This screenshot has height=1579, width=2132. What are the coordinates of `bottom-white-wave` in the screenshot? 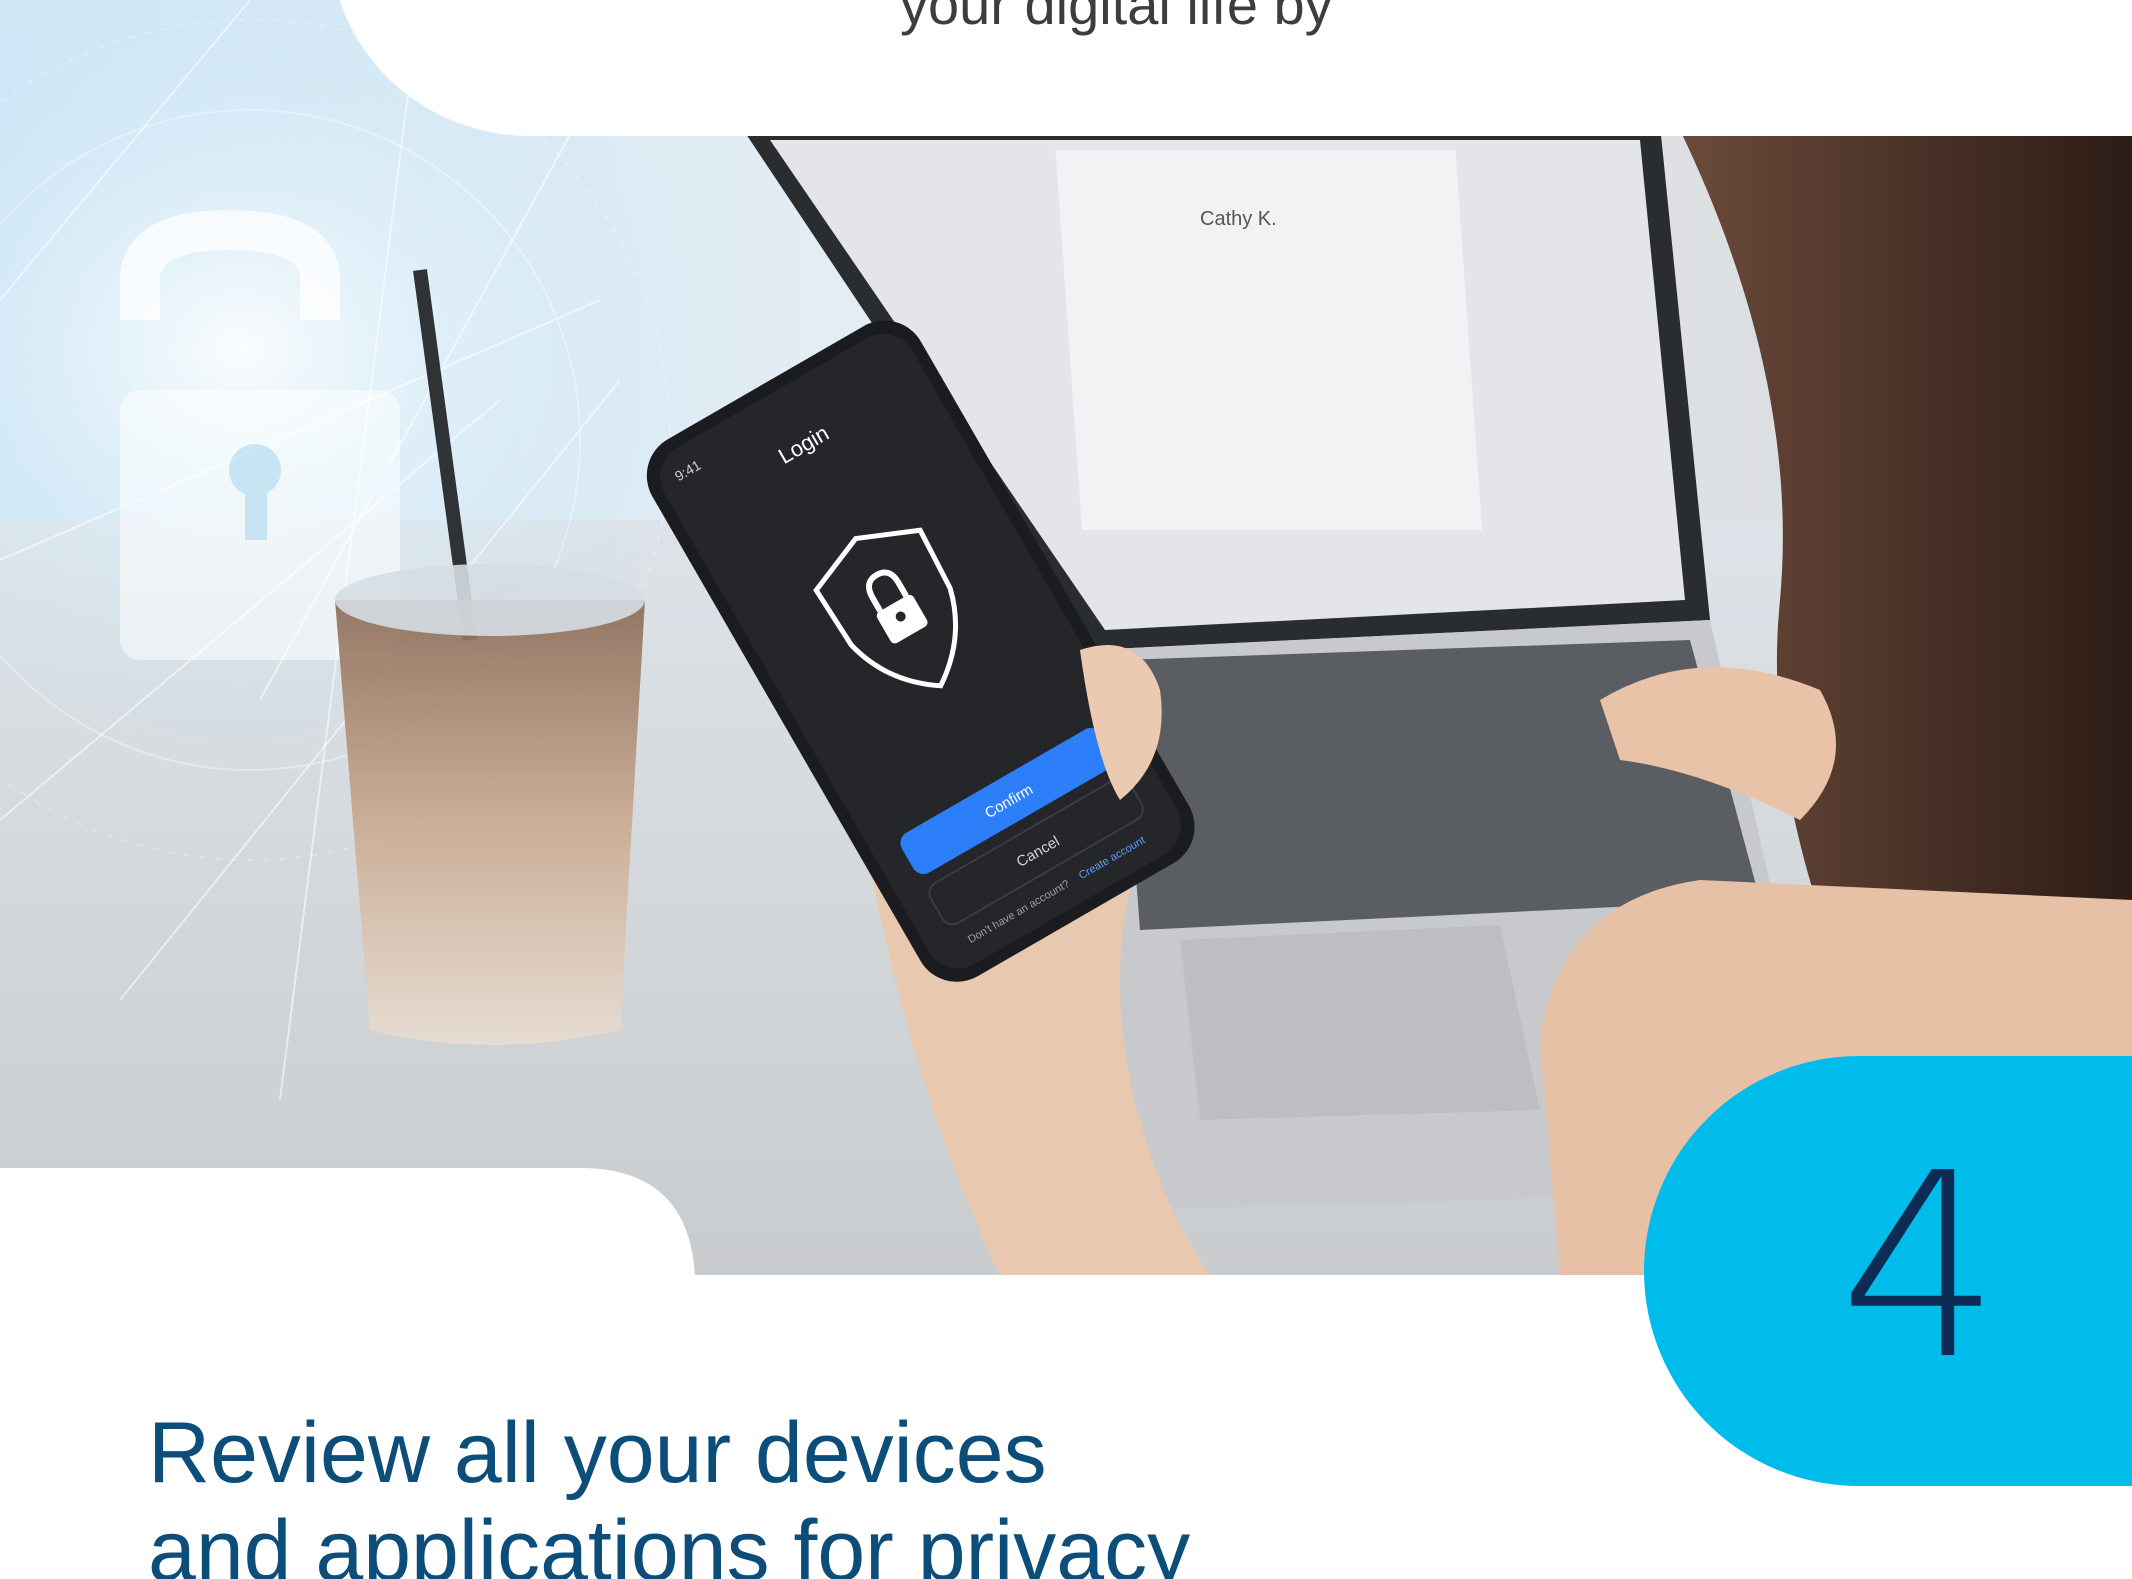 It's located at (500, 1268).